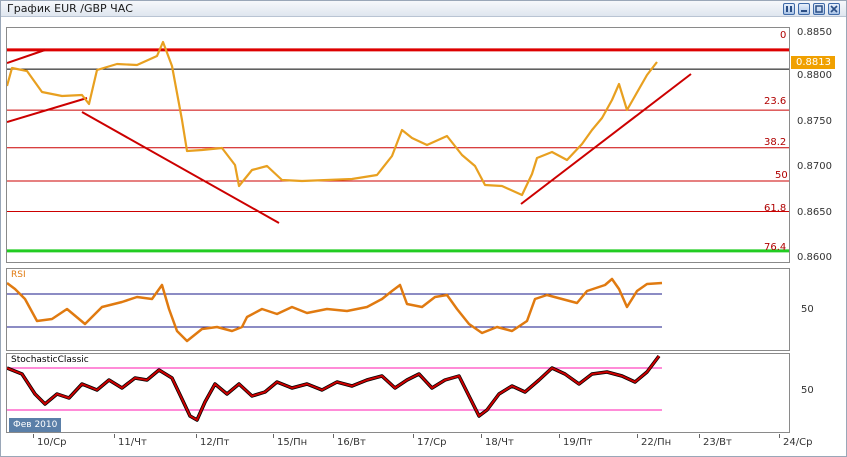  I want to click on date-label: 11/Чт, so click(132, 442).